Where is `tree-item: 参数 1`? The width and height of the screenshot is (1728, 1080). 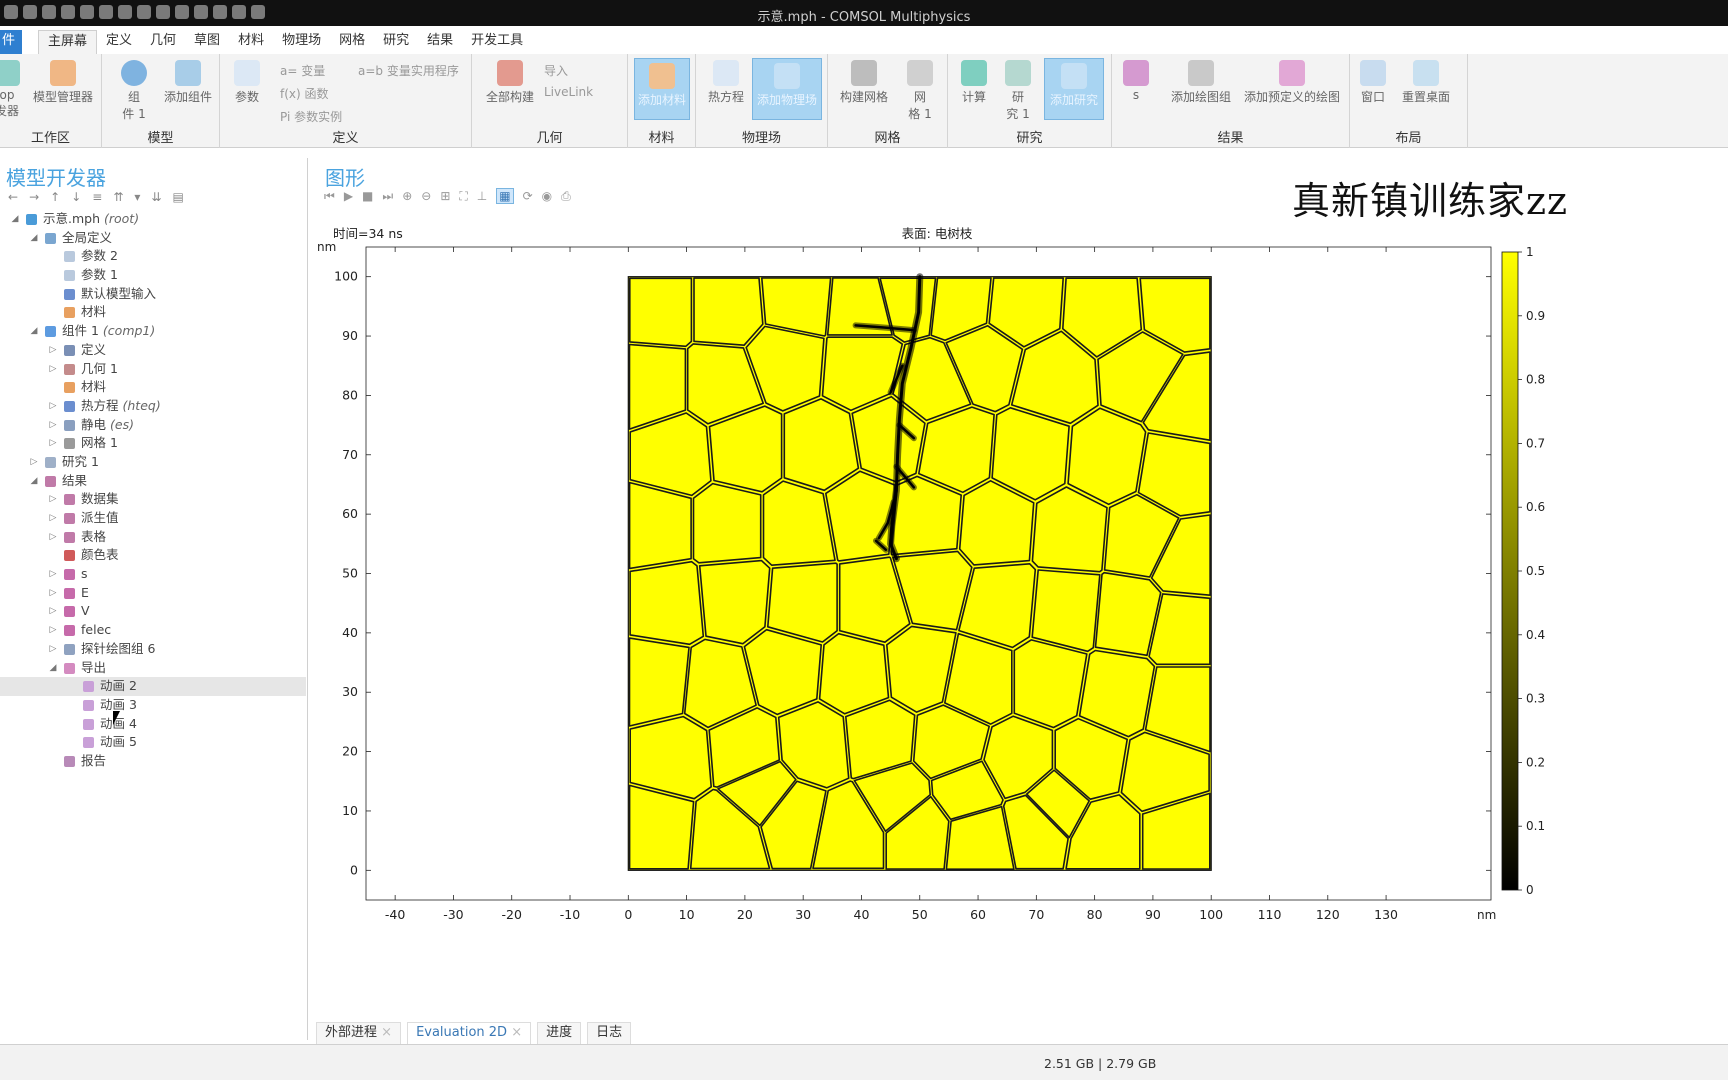
tree-item: 参数 1 is located at coordinates (153, 275).